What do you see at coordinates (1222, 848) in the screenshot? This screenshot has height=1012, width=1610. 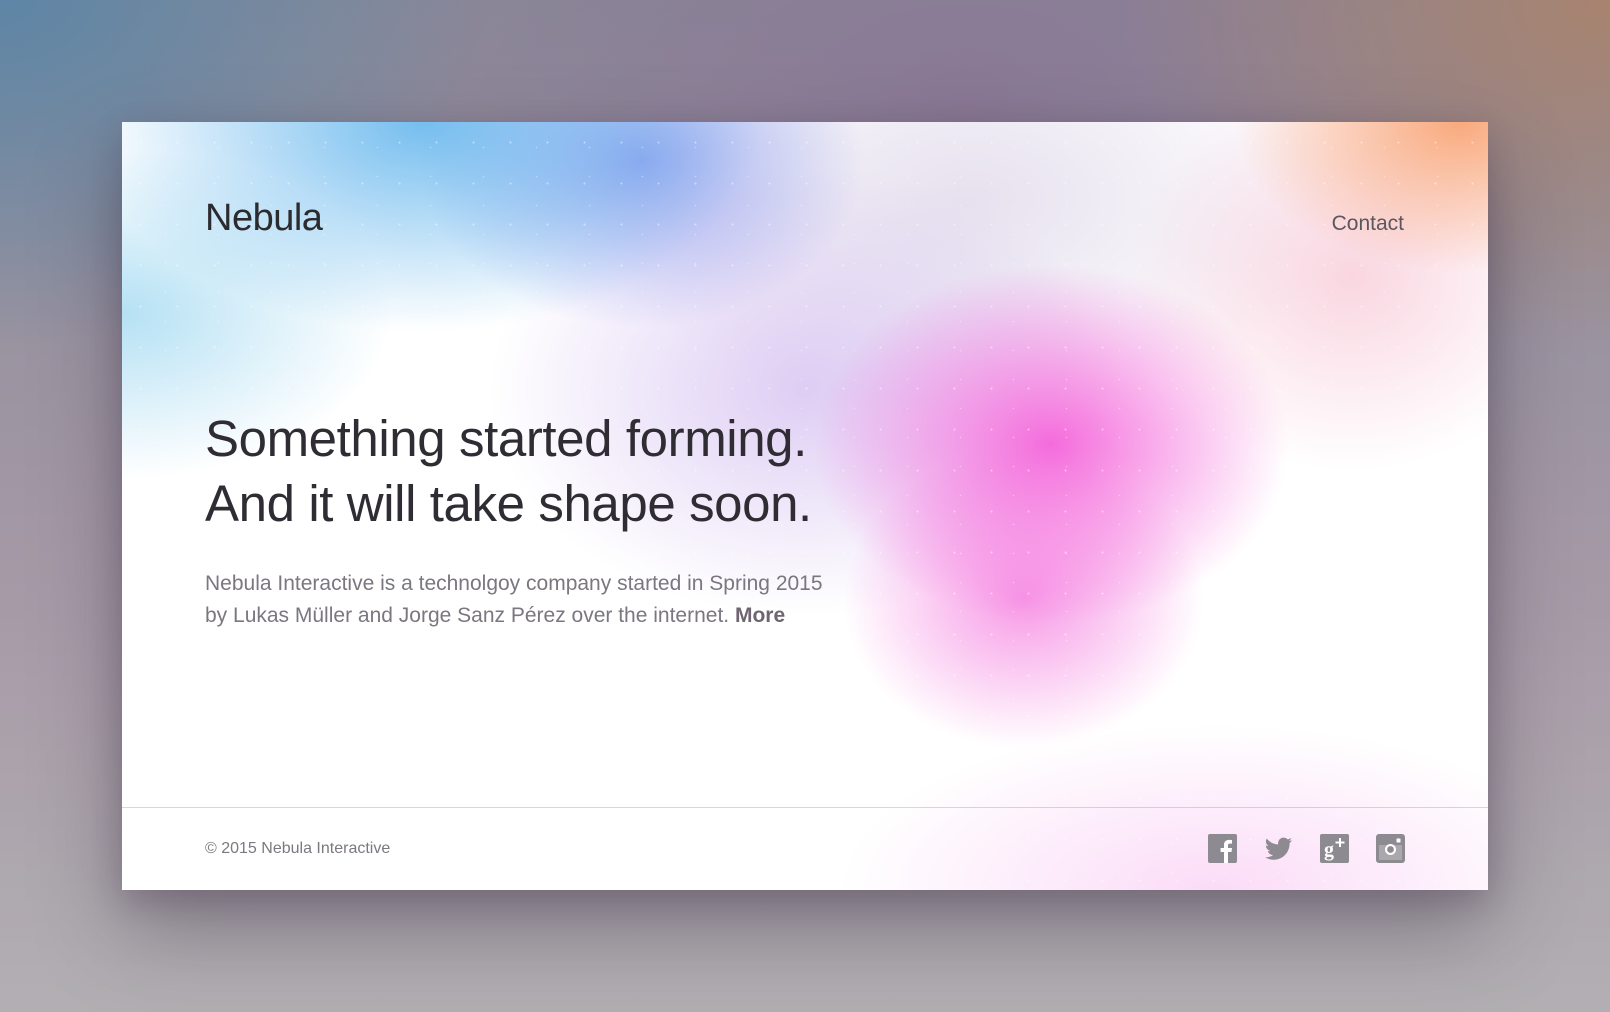 I see `facebook-icon` at bounding box center [1222, 848].